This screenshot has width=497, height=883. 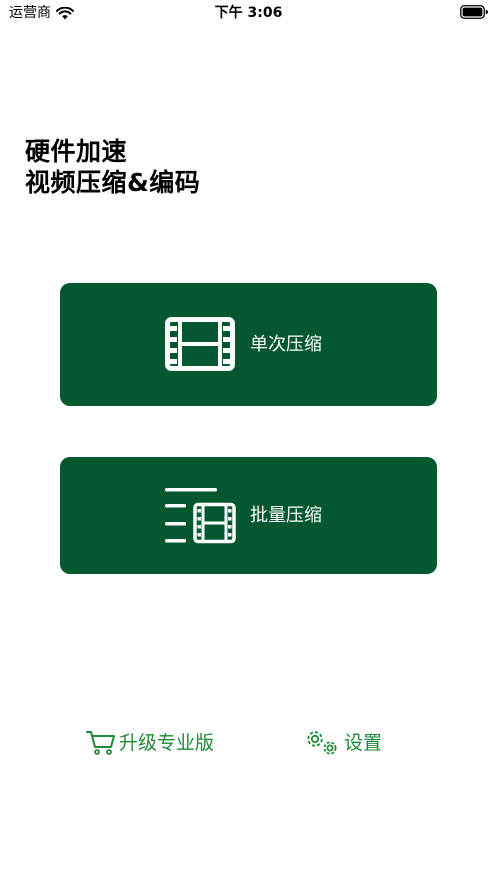 I want to click on cart-icon, so click(x=100, y=743).